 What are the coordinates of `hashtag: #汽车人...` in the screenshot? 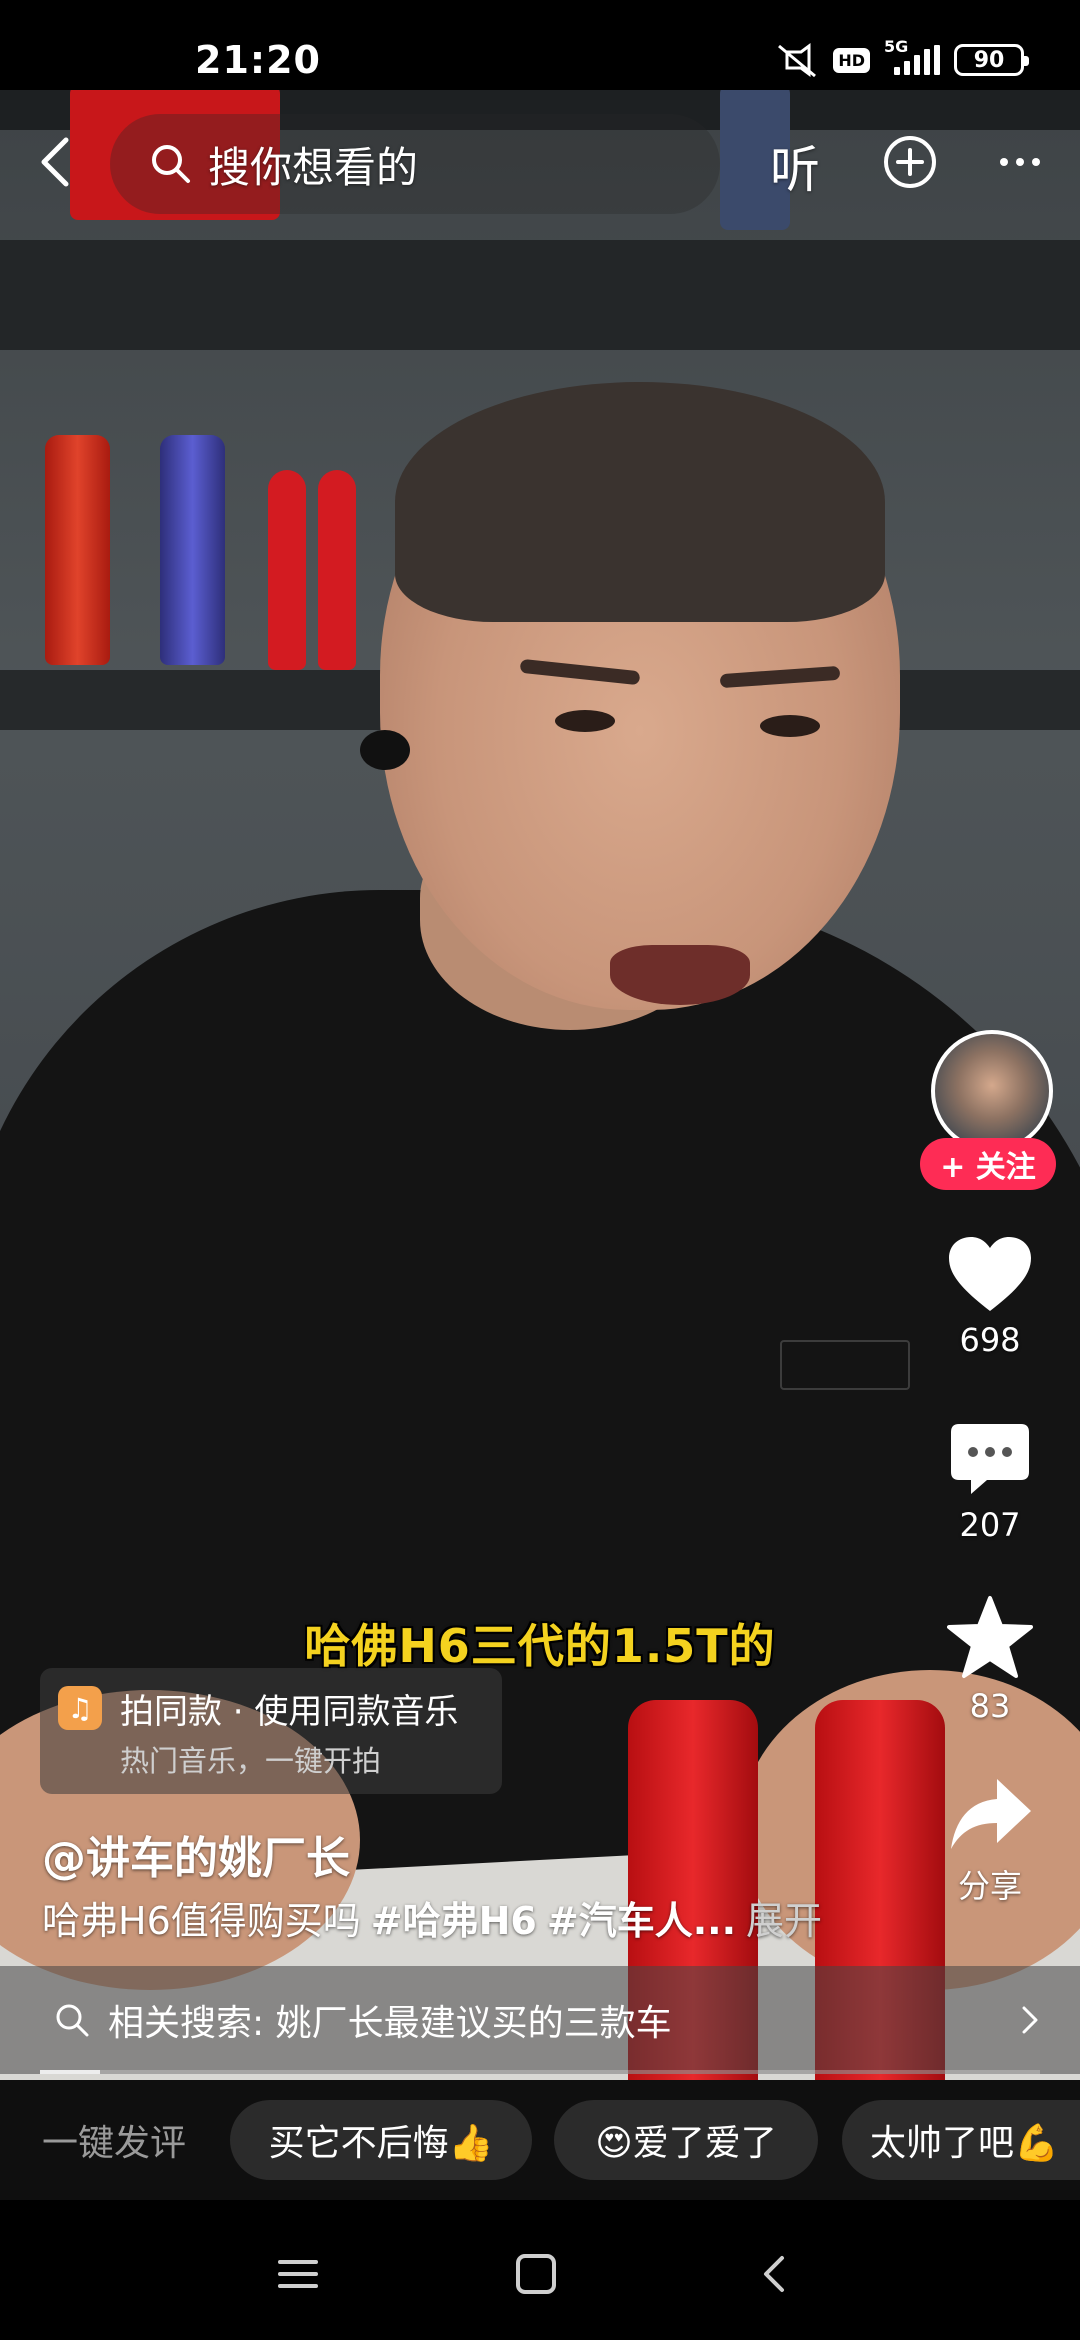 It's located at (641, 1921).